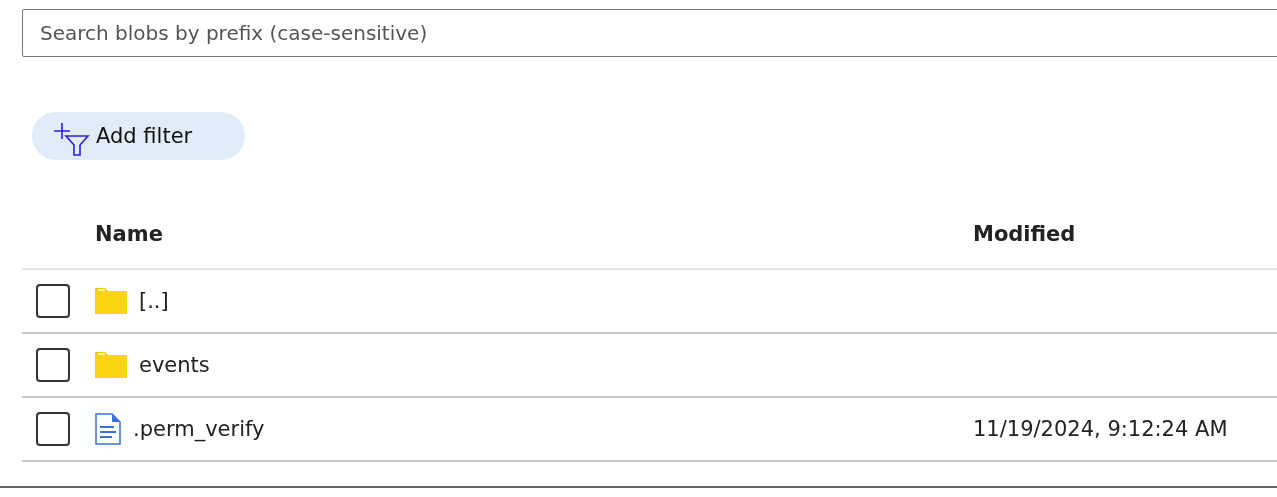 This screenshot has height=497, width=1277. I want to click on file-name: .perm_verify, so click(199, 429).